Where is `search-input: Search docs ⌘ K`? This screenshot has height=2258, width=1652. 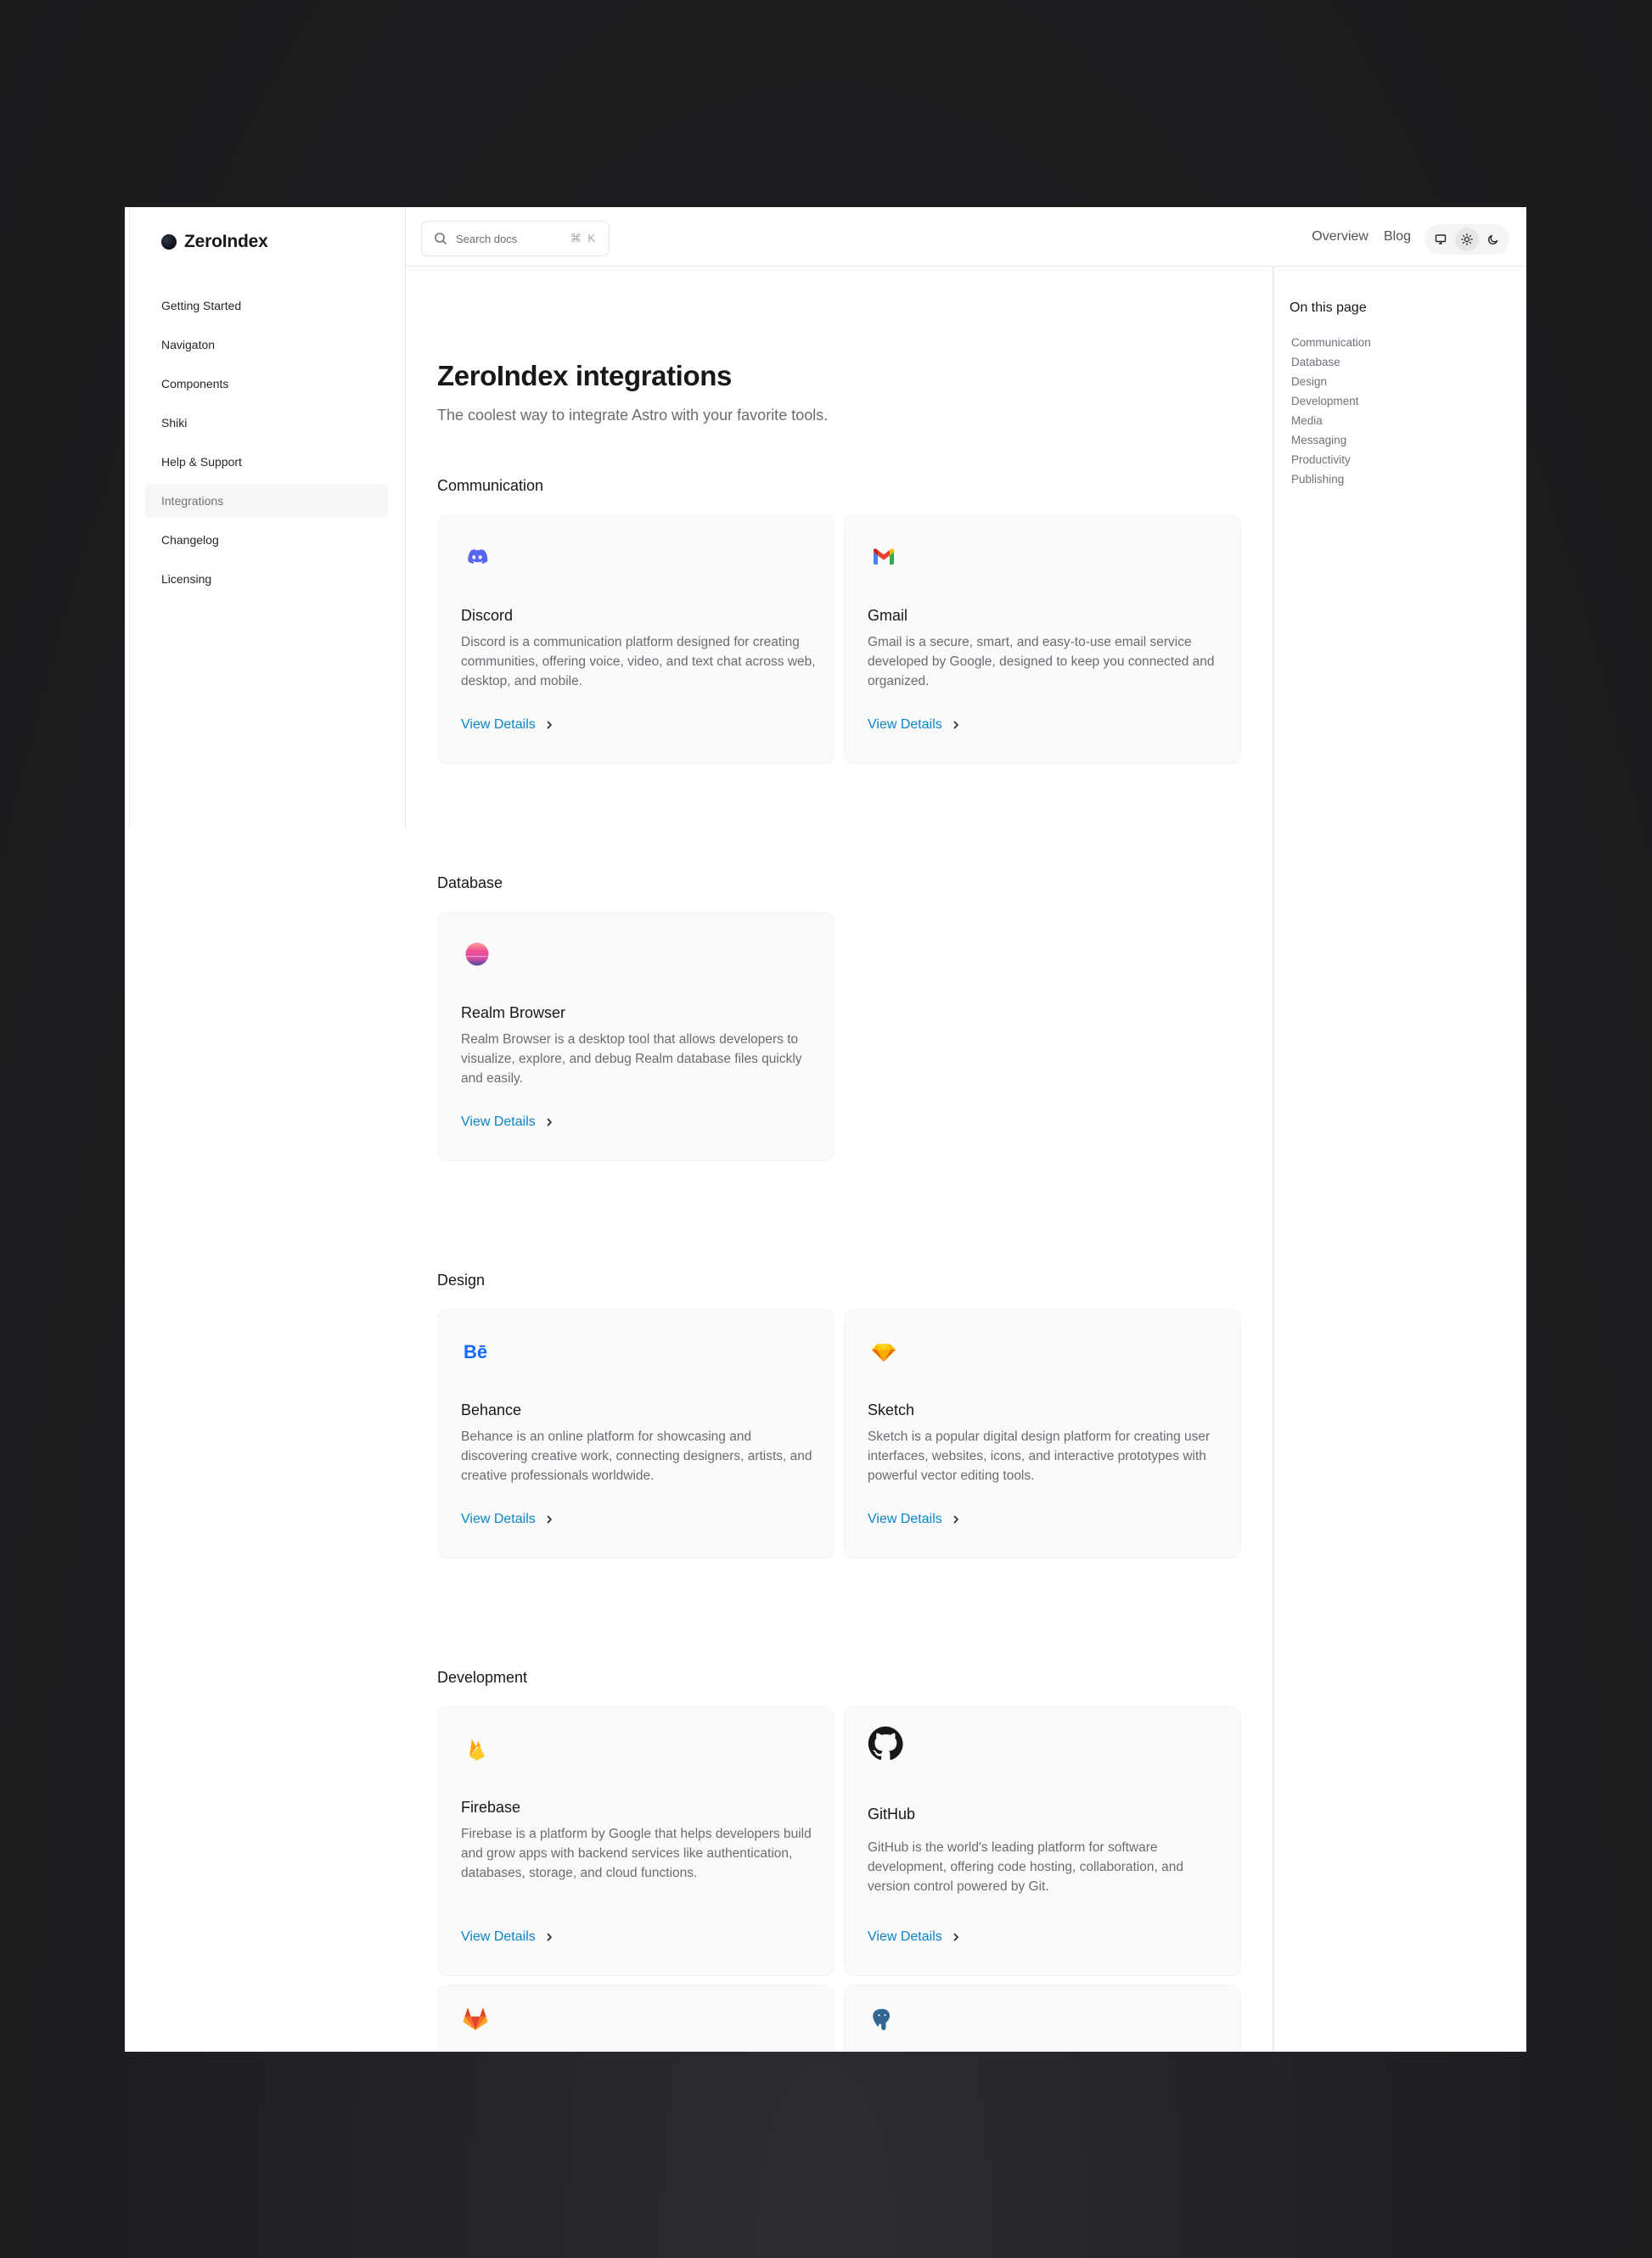
search-input: Search docs ⌘ K is located at coordinates (515, 238).